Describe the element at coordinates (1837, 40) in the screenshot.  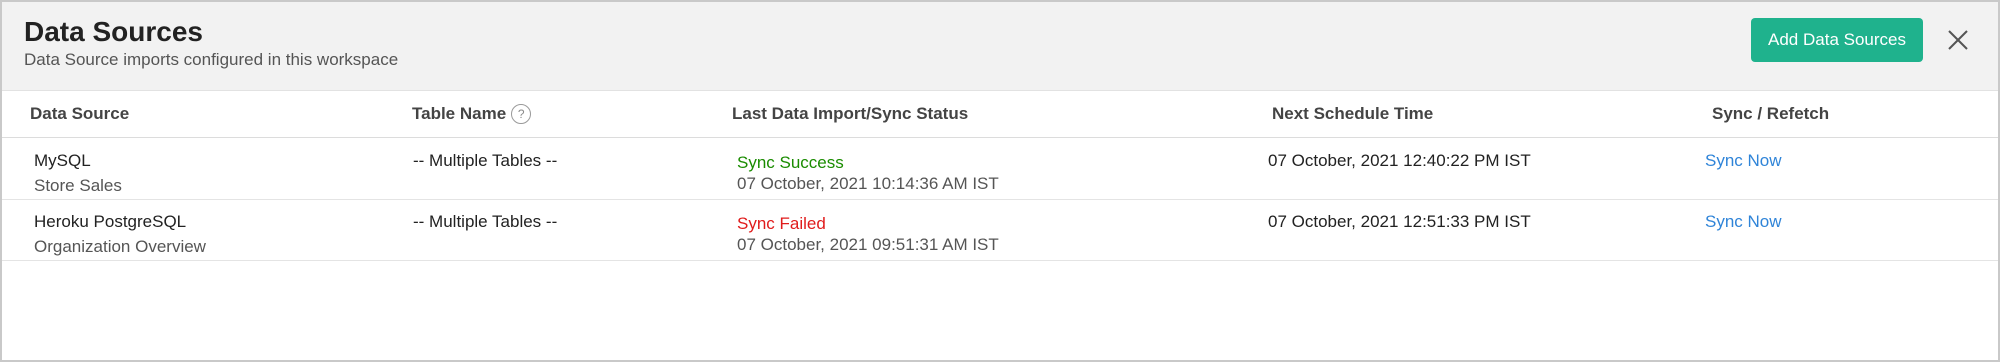
I see `add-data-sources-button: Add Data Sources` at that location.